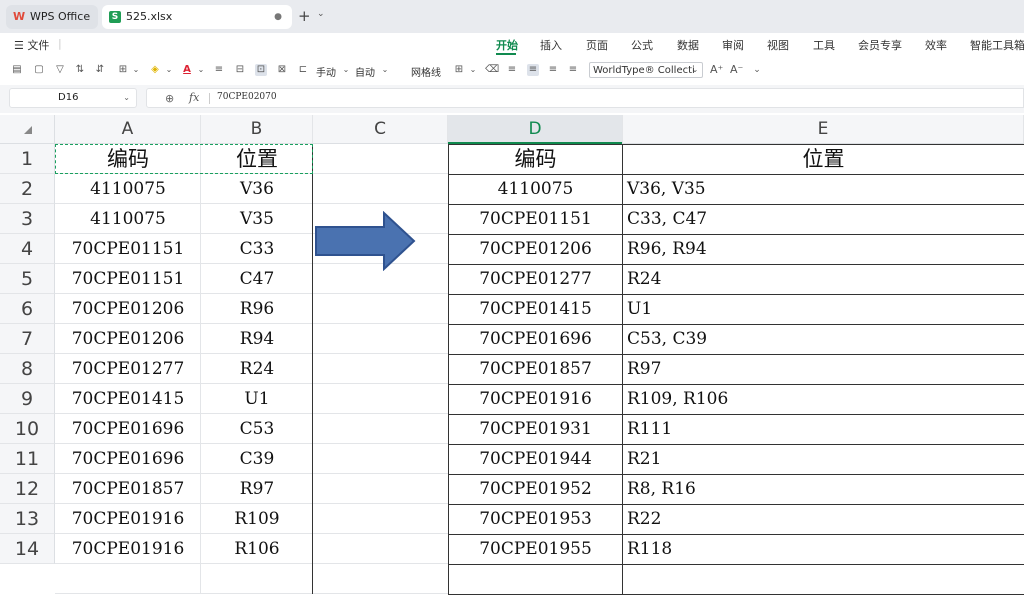 The width and height of the screenshot is (1024, 595). What do you see at coordinates (27, 339) in the screenshot?
I see `row-header: 7` at bounding box center [27, 339].